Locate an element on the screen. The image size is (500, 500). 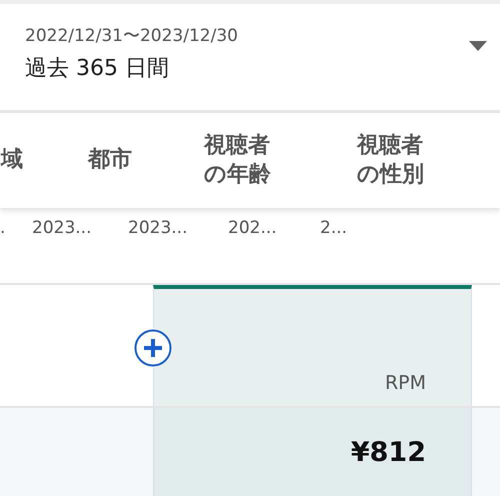
column-label: RPM is located at coordinates (405, 383).